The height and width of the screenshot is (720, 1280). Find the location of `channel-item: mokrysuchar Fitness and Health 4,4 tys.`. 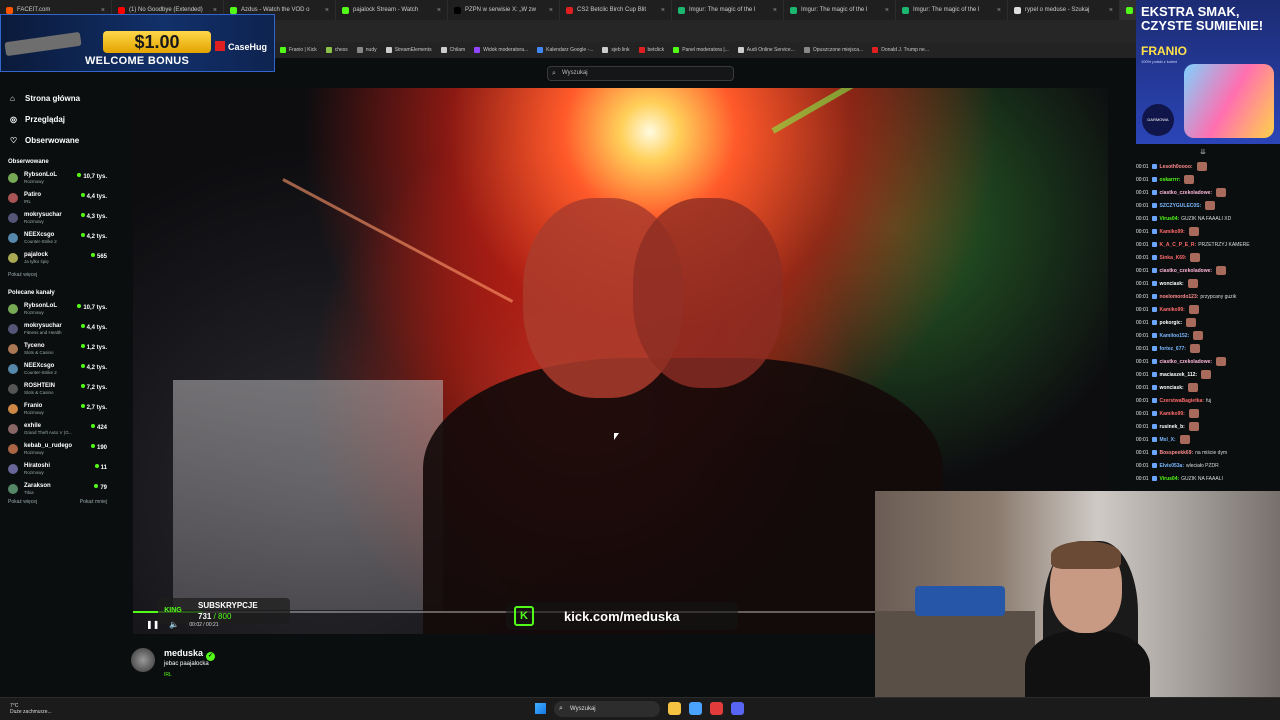

channel-item: mokrysuchar Fitness and Health 4,4 tys. is located at coordinates (58, 329).